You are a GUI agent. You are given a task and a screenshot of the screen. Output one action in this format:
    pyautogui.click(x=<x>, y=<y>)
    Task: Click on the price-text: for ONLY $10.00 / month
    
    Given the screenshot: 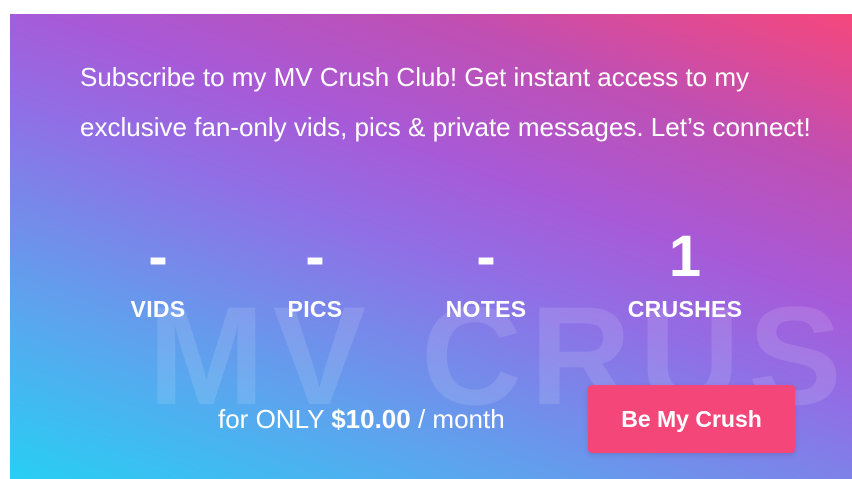 What is the action you would take?
    pyautogui.click(x=361, y=419)
    